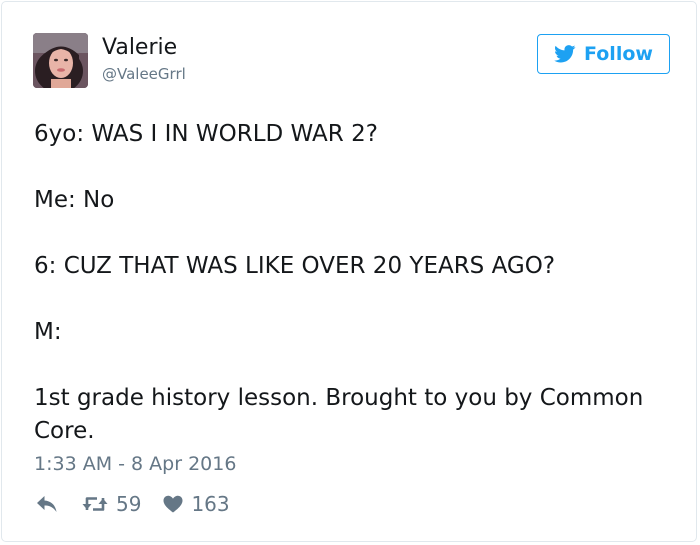 This screenshot has height=545, width=700. Describe the element at coordinates (111, 504) in the screenshot. I see `retweet-button: 59` at that location.